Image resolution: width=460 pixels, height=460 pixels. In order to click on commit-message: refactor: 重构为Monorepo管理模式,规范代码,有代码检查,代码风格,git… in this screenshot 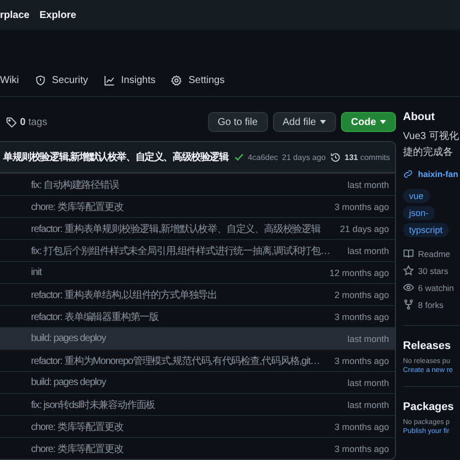, I will do `click(179, 361)`.